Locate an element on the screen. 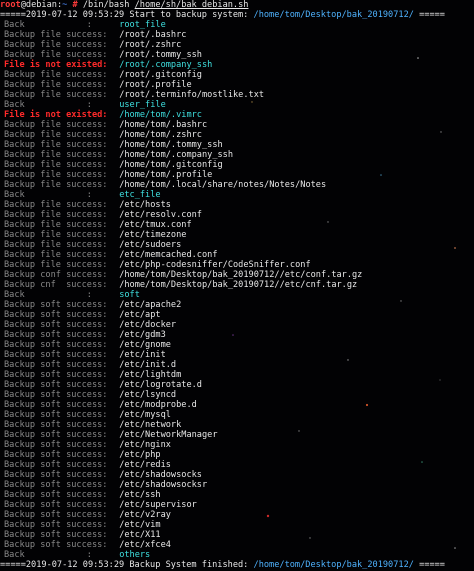 The width and height of the screenshot is (474, 571). log-path: /etc/lightdm is located at coordinates (150, 375).